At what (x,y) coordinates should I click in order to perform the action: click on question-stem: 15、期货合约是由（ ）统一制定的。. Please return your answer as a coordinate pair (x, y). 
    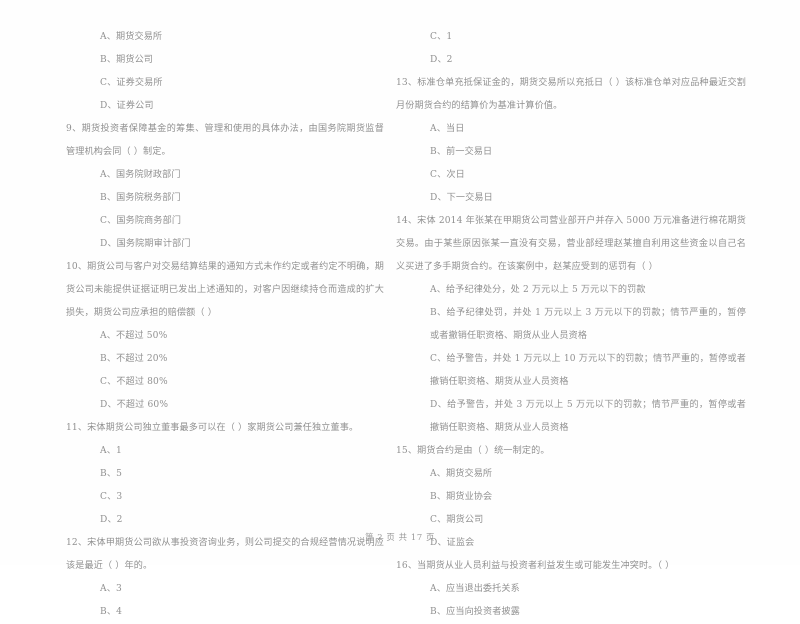
    Looking at the image, I should click on (473, 451).